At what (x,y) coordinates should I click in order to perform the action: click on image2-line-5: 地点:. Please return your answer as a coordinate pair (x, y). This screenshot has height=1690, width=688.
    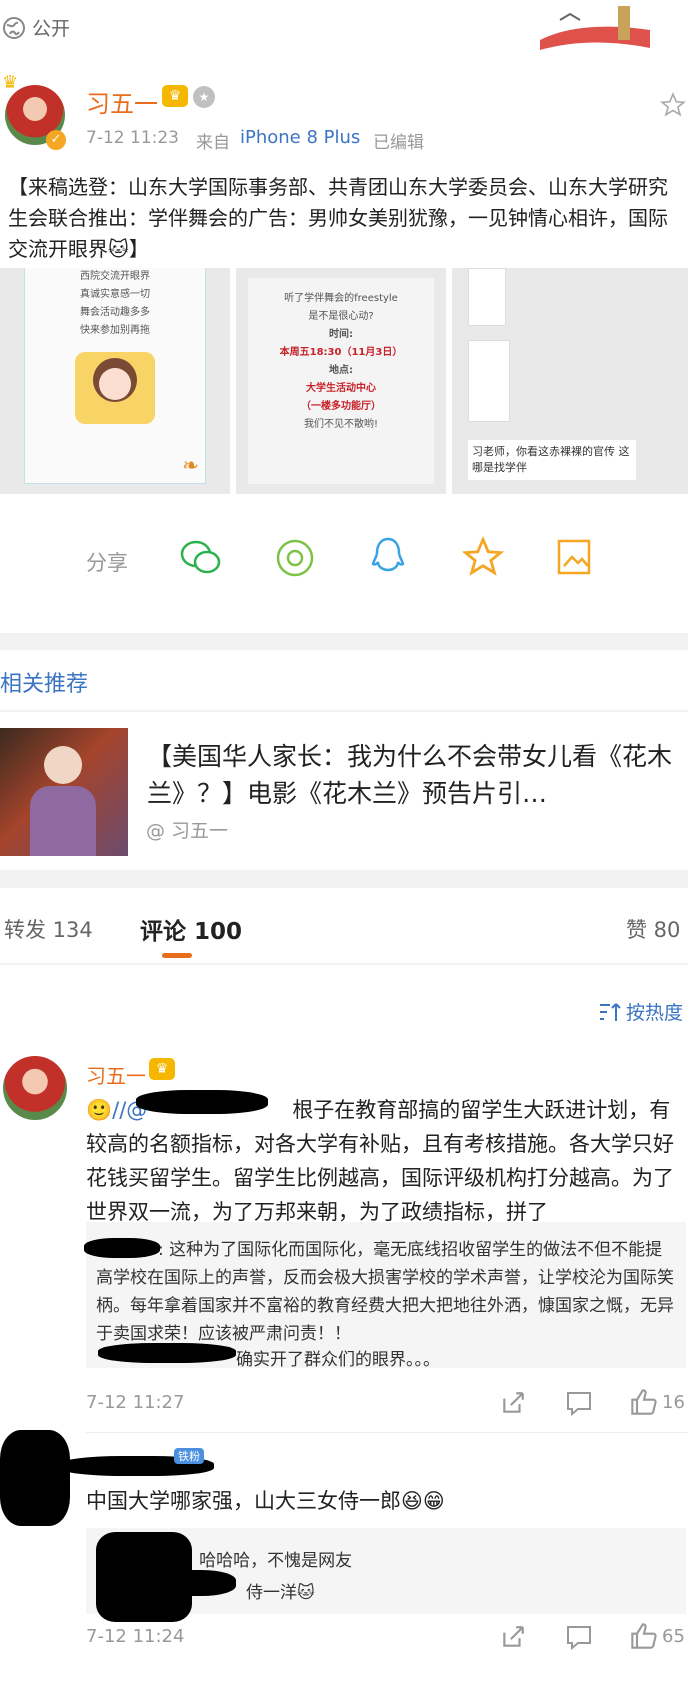
    Looking at the image, I should click on (341, 370).